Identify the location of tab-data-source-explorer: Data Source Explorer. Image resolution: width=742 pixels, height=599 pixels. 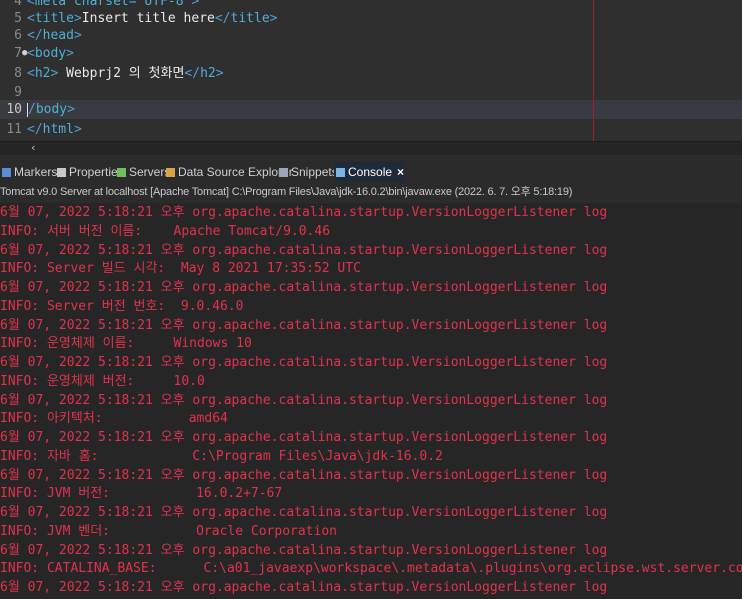
(228, 172).